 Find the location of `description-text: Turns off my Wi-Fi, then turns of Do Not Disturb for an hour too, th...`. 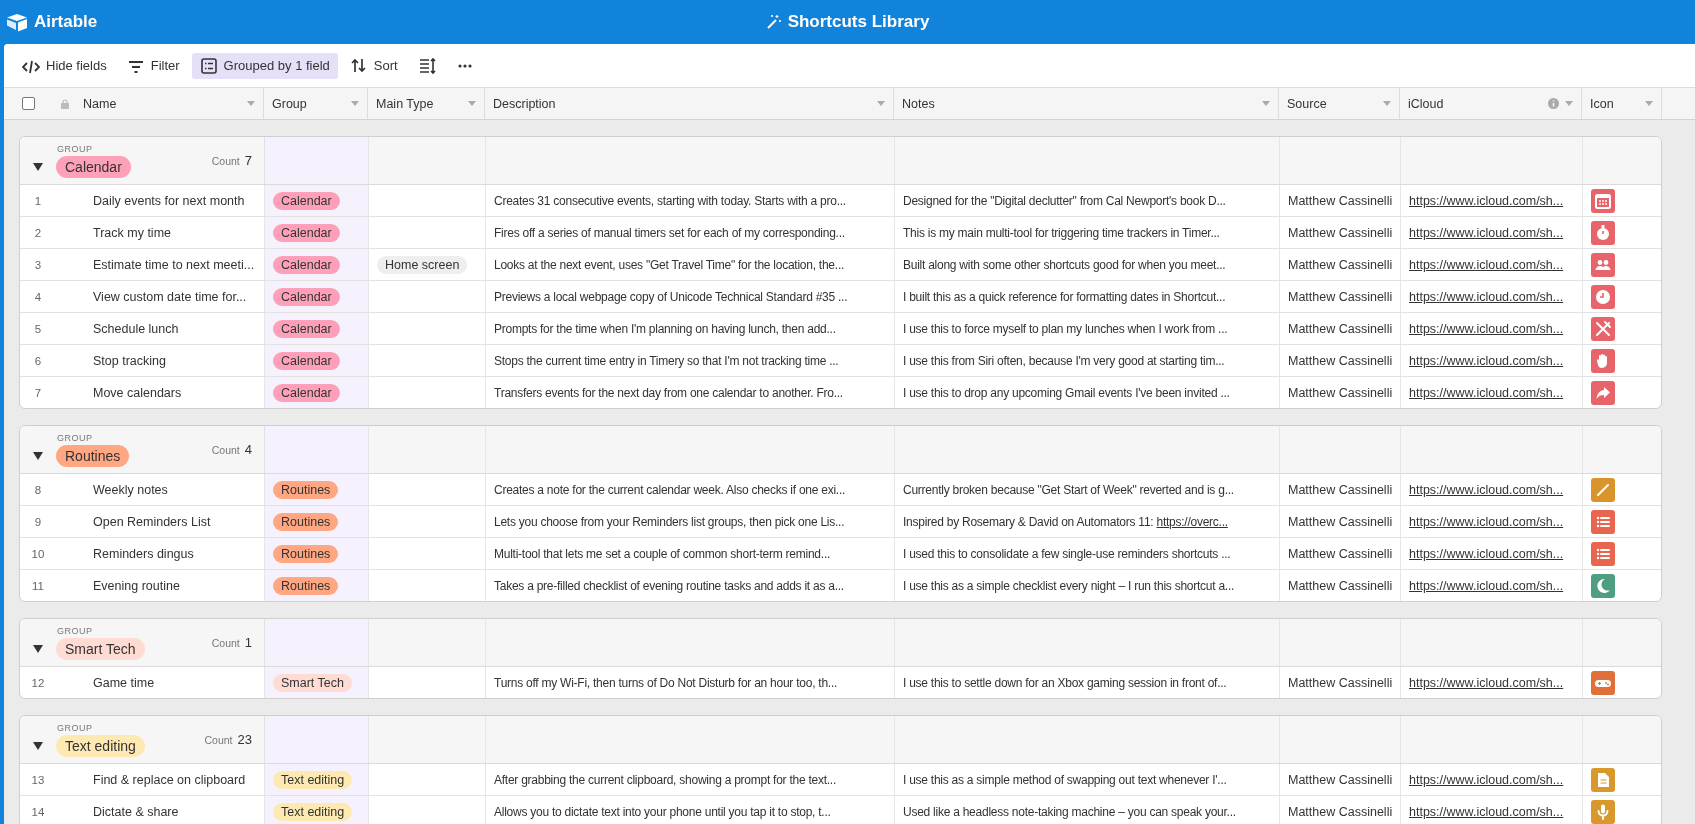

description-text: Turns off my Wi-Fi, then turns of Do Not Disturb for an hour too, th... is located at coordinates (666, 682).